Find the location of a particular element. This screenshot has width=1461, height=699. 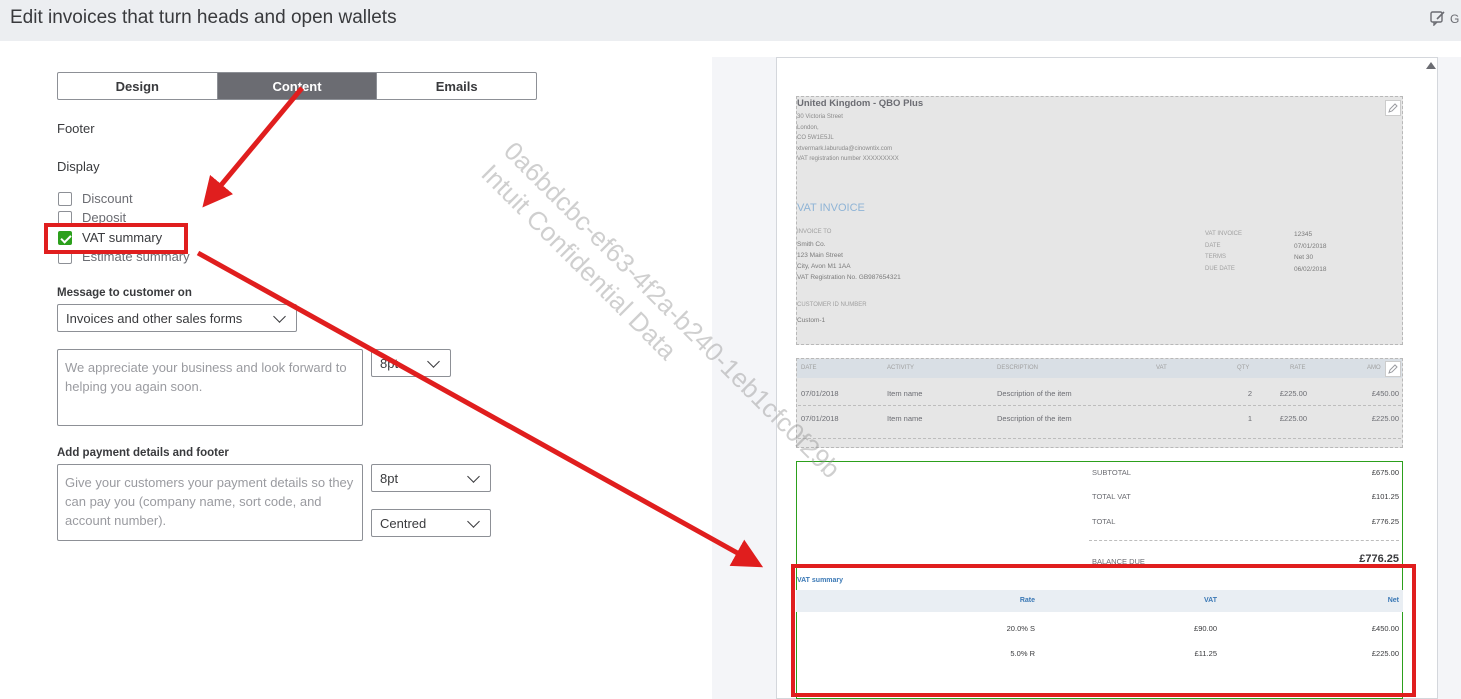

arrow-to-checkbox is located at coordinates (253, 147).